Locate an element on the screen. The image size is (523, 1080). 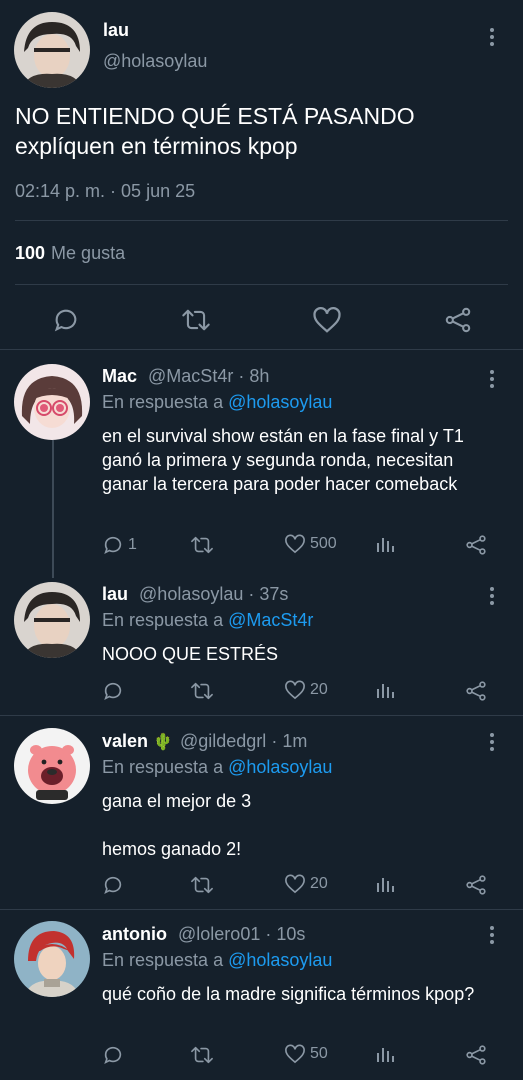
like-count: 500 is located at coordinates (323, 543).